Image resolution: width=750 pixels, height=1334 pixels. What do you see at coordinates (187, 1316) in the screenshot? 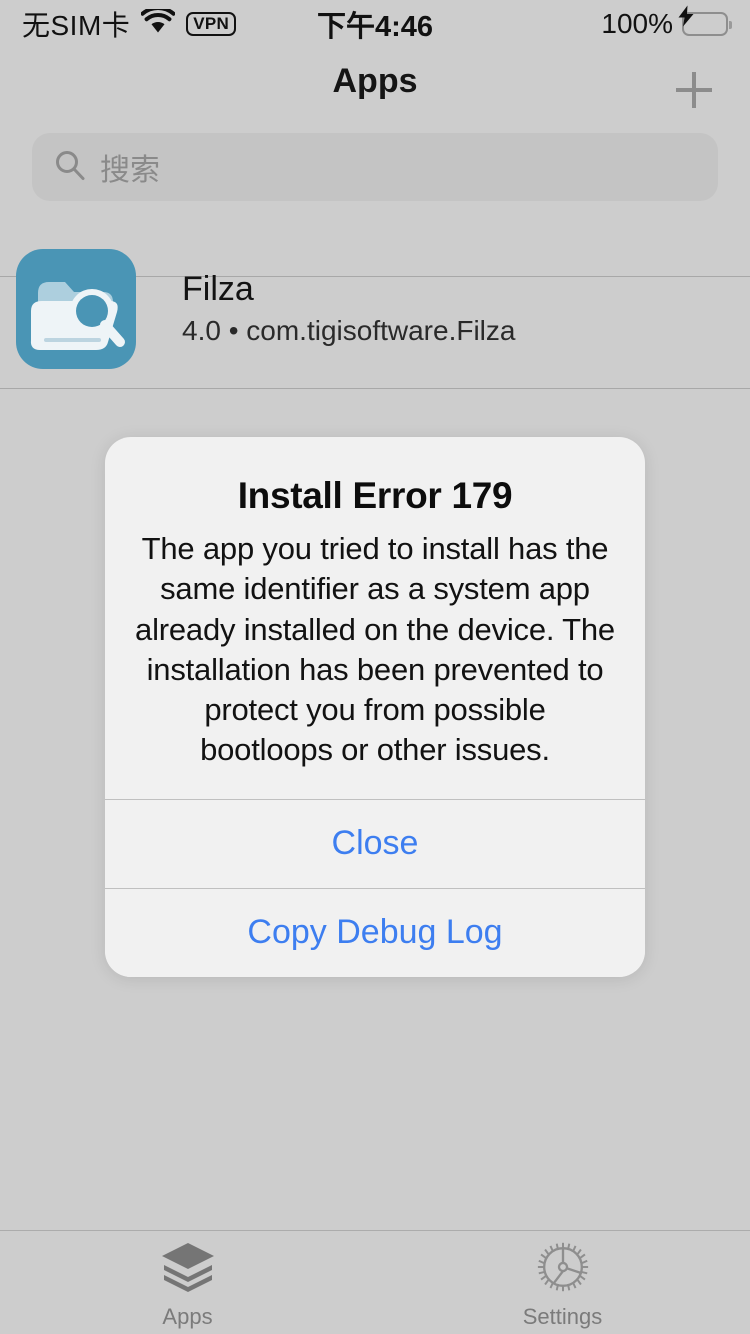
I see `tab-apps-label: Apps` at bounding box center [187, 1316].